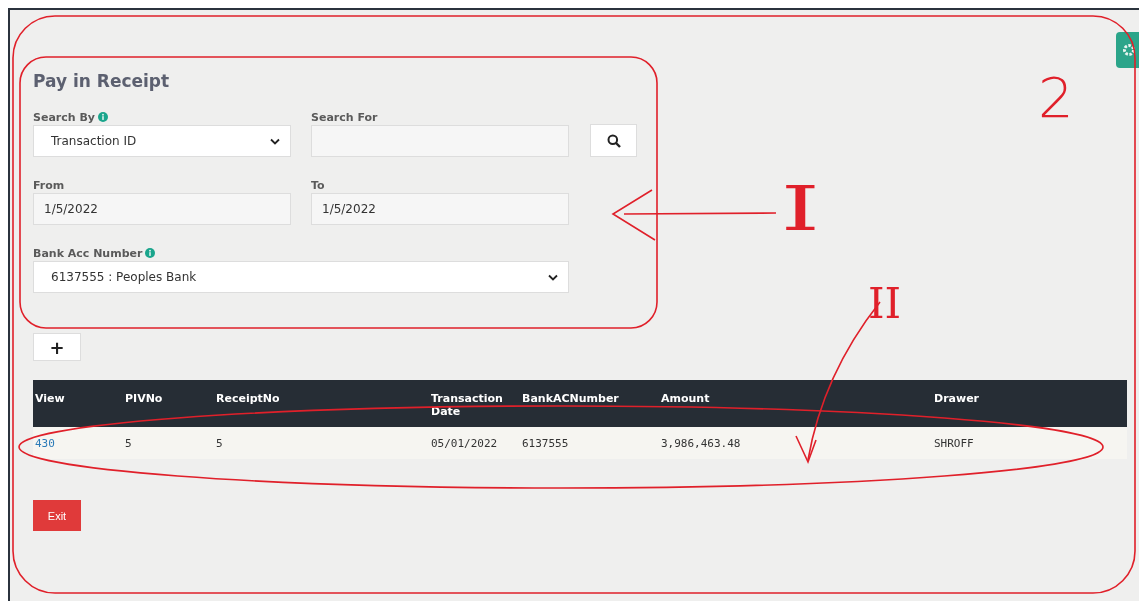 The image size is (1139, 601). I want to click on gear-icon, so click(1129, 50).